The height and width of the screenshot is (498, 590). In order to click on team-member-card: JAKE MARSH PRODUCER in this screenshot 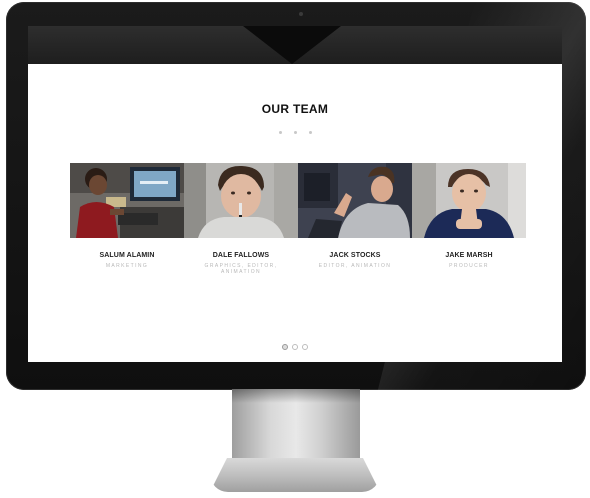, I will do `click(469, 262)`.